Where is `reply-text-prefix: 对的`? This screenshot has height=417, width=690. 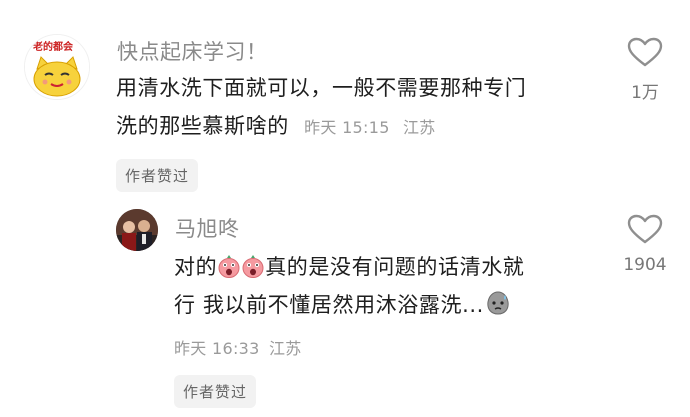 reply-text-prefix: 对的 is located at coordinates (196, 267).